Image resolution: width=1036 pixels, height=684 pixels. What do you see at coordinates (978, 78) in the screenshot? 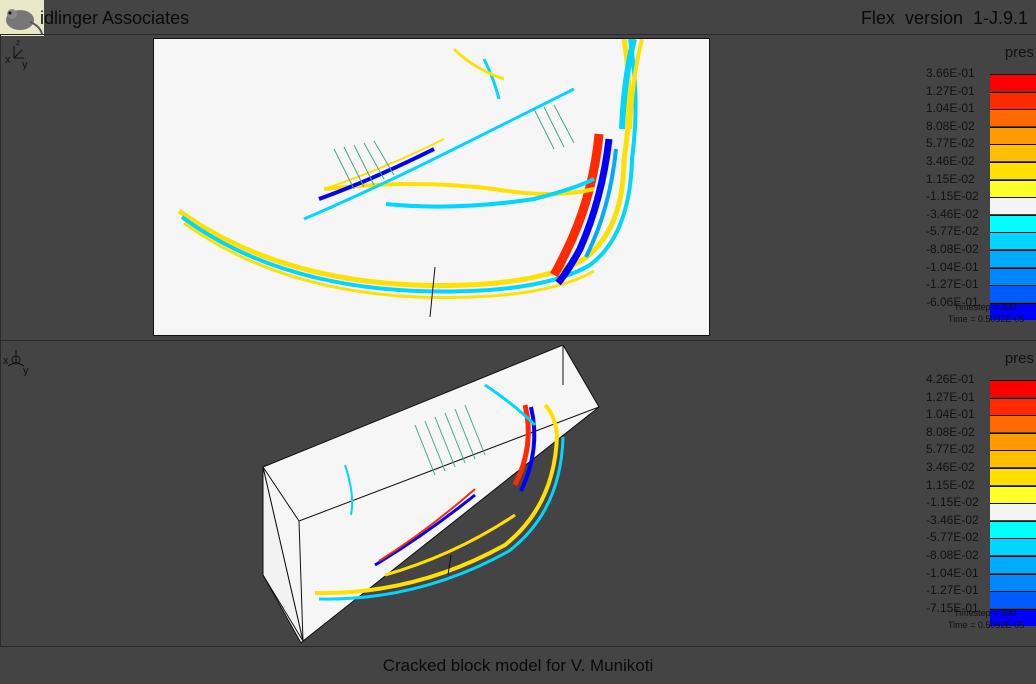
I see `top-legend-row: 3.66E-01` at bounding box center [978, 78].